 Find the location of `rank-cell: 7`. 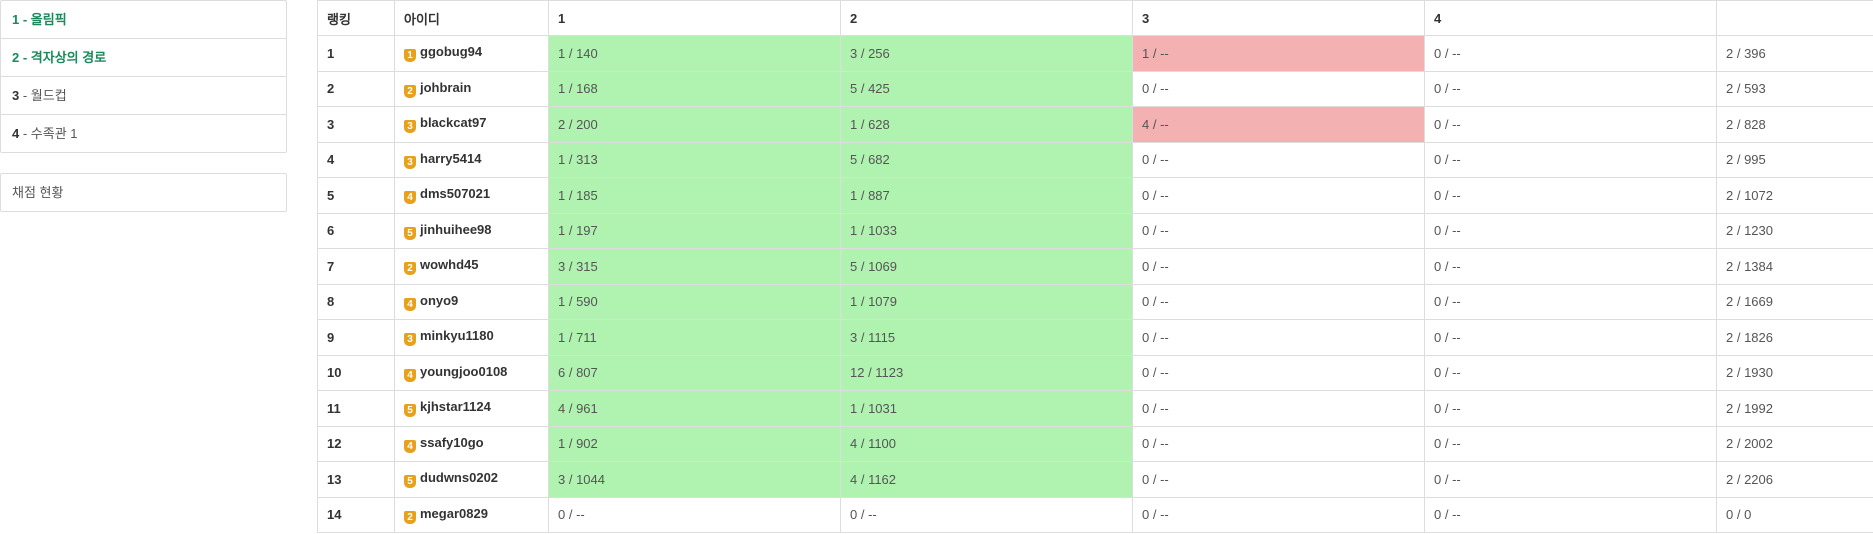

rank-cell: 7 is located at coordinates (356, 266).